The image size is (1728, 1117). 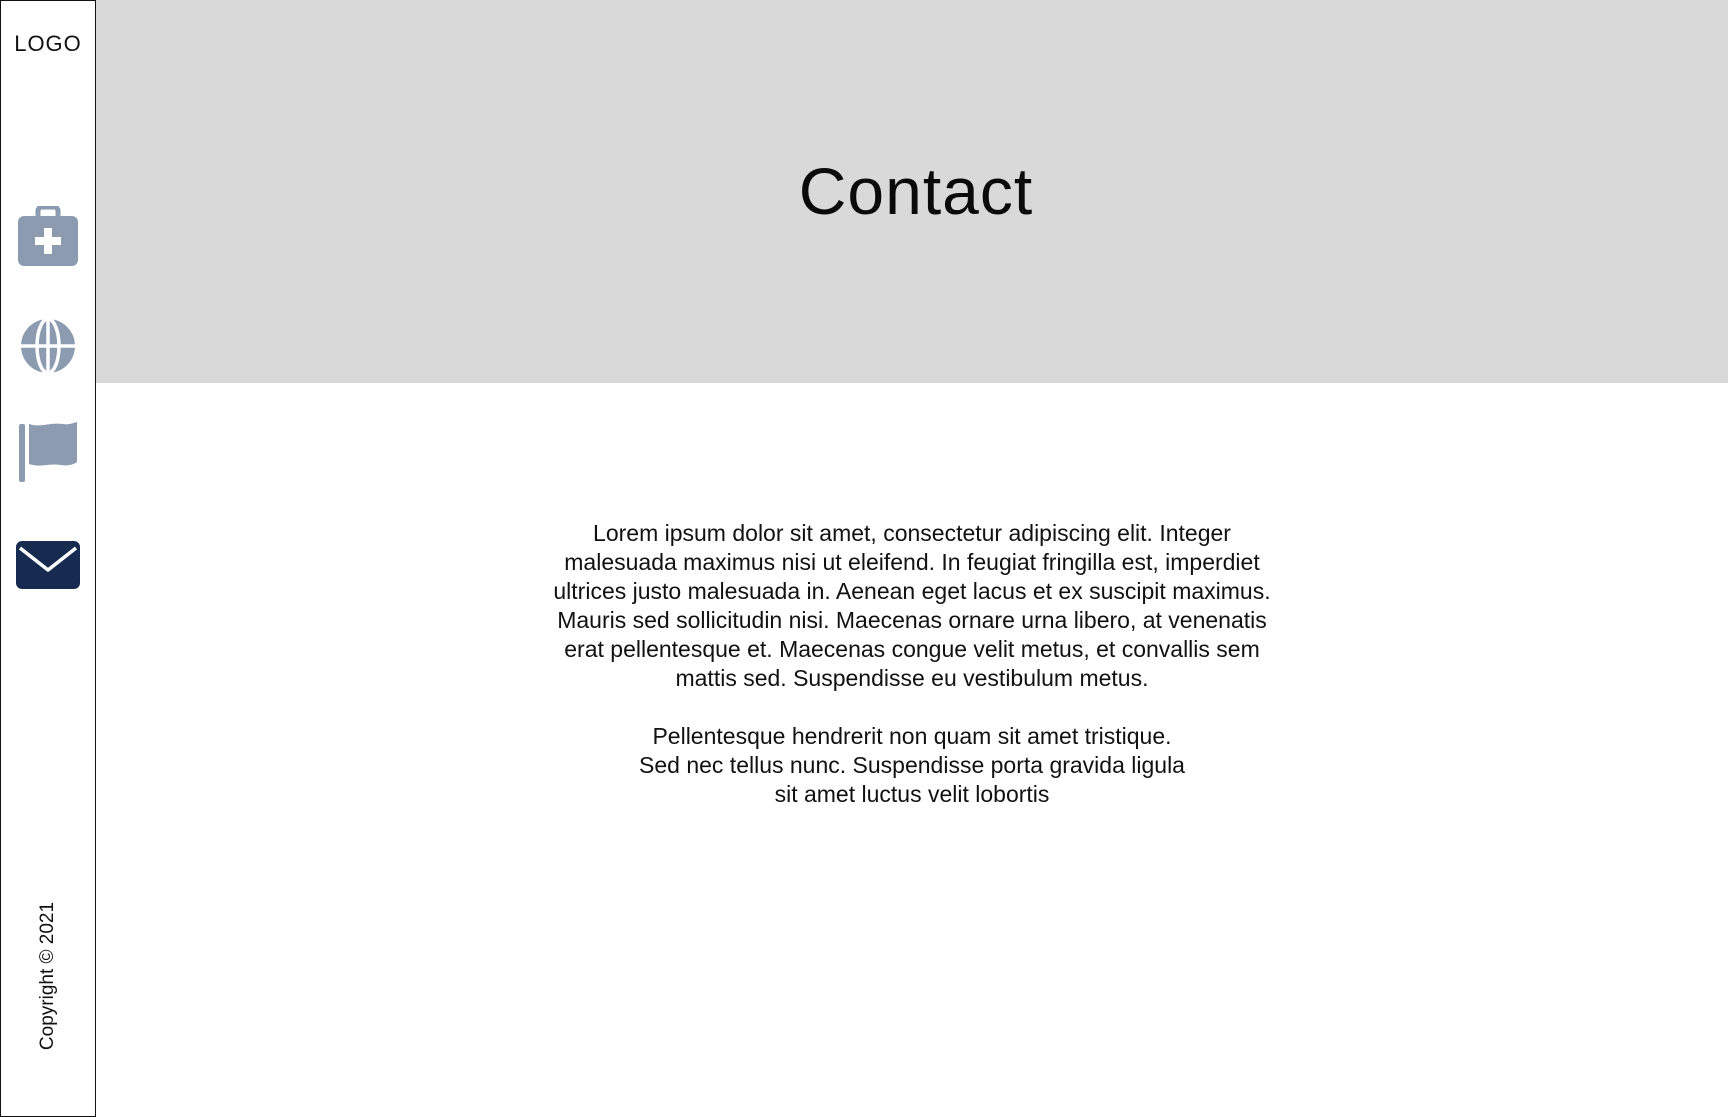 I want to click on nav-item-flag, so click(x=48, y=453).